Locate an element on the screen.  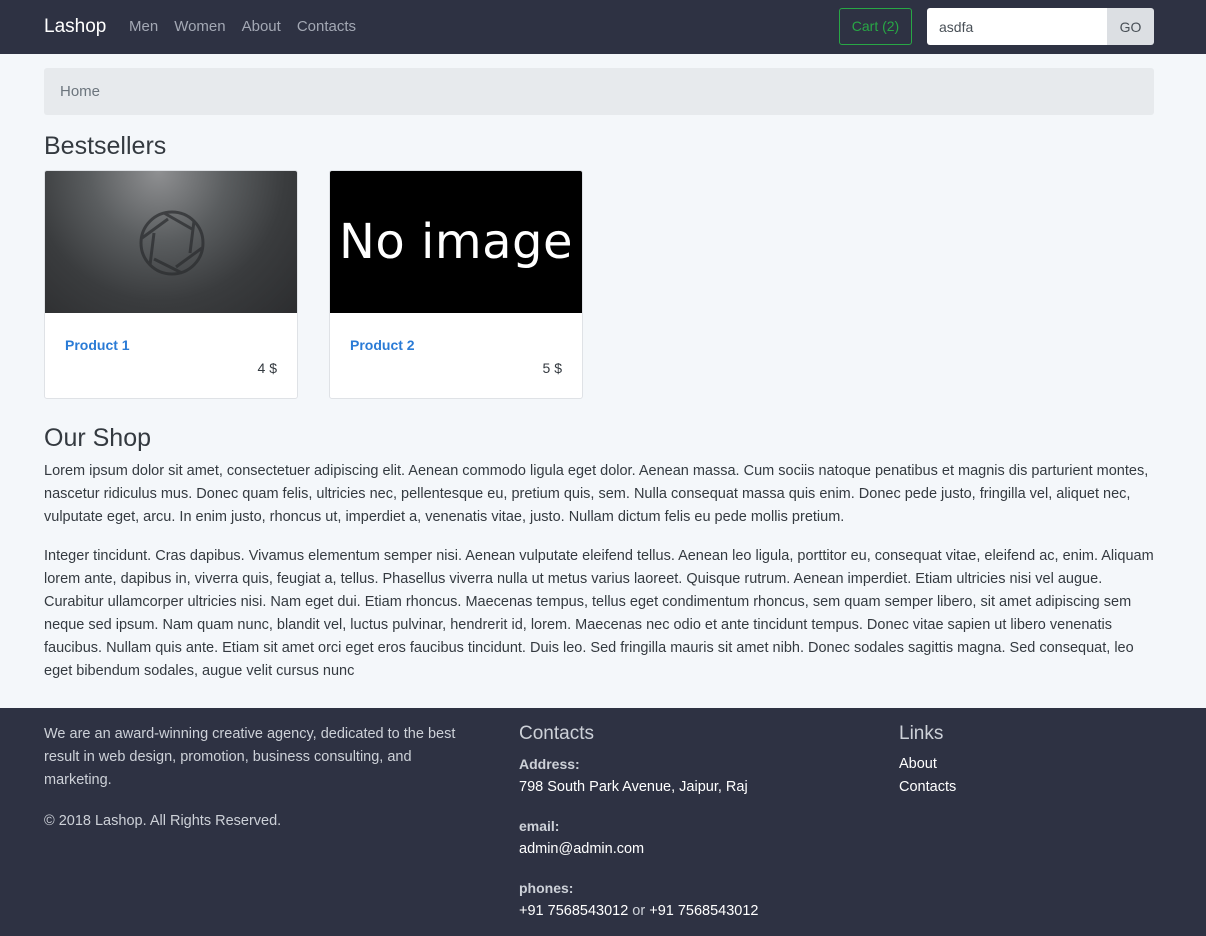
search-form: GO is located at coordinates (1040, 26).